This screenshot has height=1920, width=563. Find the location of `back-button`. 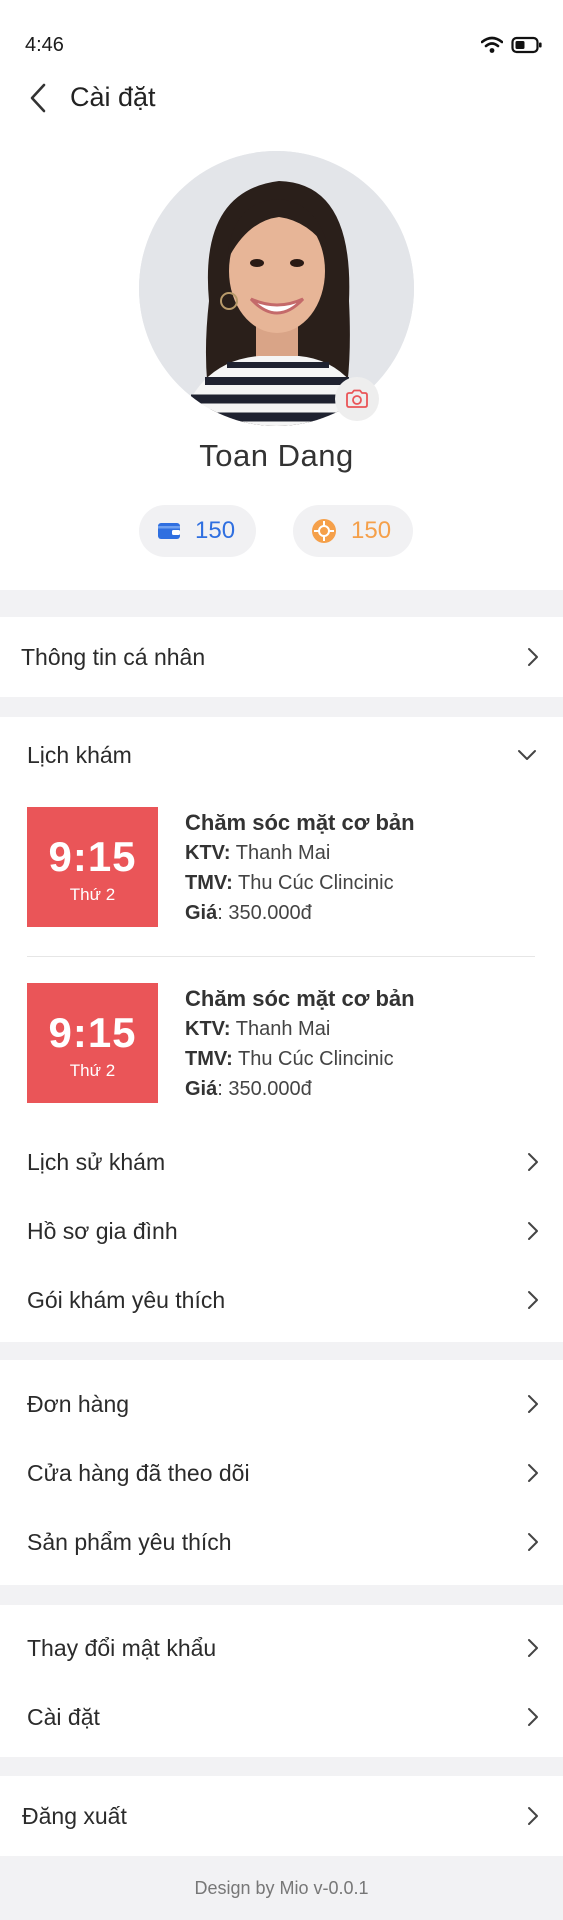

back-button is located at coordinates (38, 98).